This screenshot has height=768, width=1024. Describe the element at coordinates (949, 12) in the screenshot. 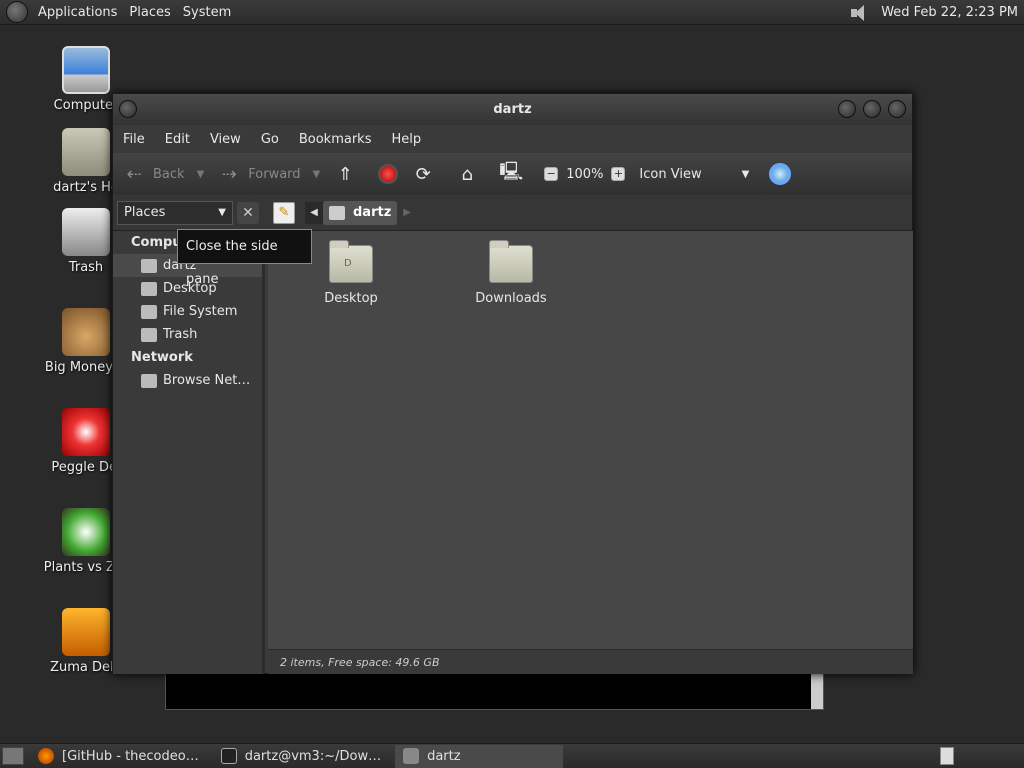

I see `clock: Wed Feb 22, 2:23 PM` at that location.